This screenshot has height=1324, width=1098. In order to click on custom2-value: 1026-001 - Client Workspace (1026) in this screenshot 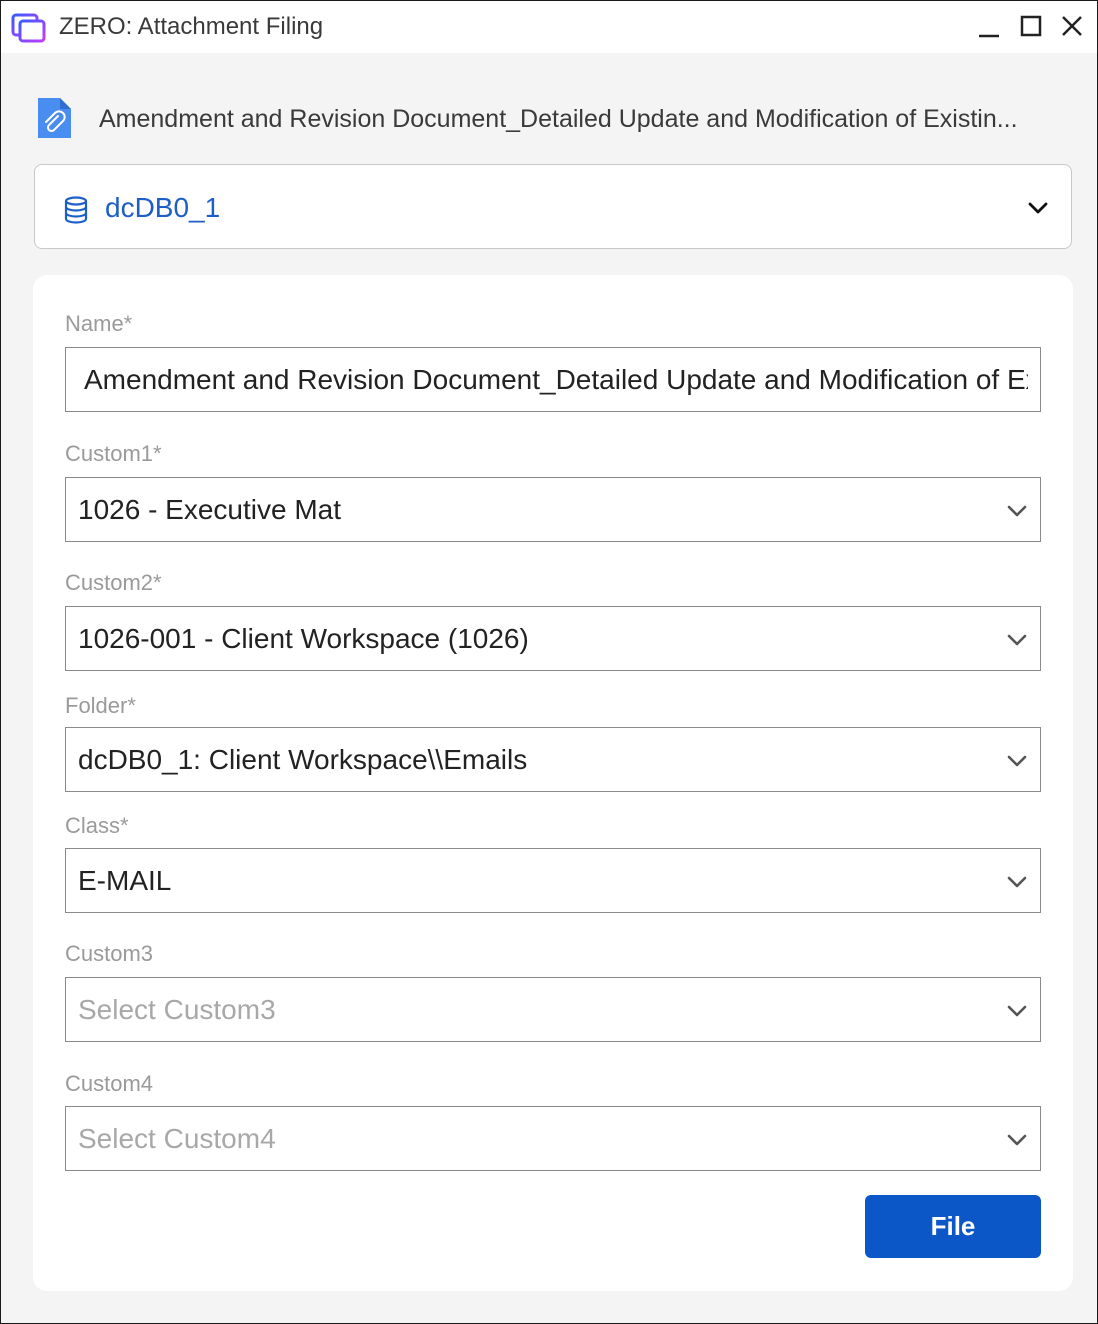, I will do `click(303, 638)`.